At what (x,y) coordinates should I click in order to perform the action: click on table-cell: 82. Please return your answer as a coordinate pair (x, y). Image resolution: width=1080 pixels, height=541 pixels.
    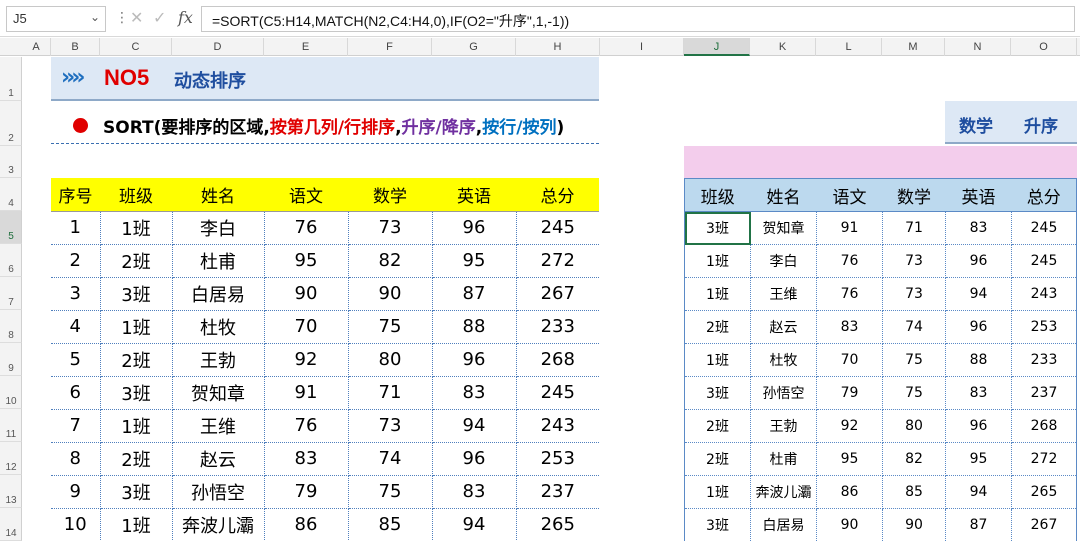
    Looking at the image, I should click on (914, 459).